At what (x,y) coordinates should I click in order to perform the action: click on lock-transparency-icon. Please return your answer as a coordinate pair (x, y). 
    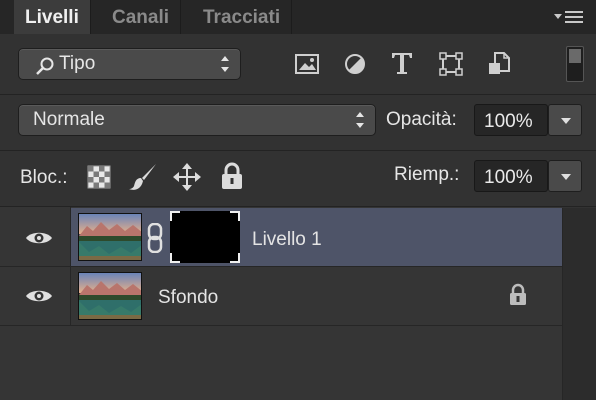
    Looking at the image, I should click on (99, 177).